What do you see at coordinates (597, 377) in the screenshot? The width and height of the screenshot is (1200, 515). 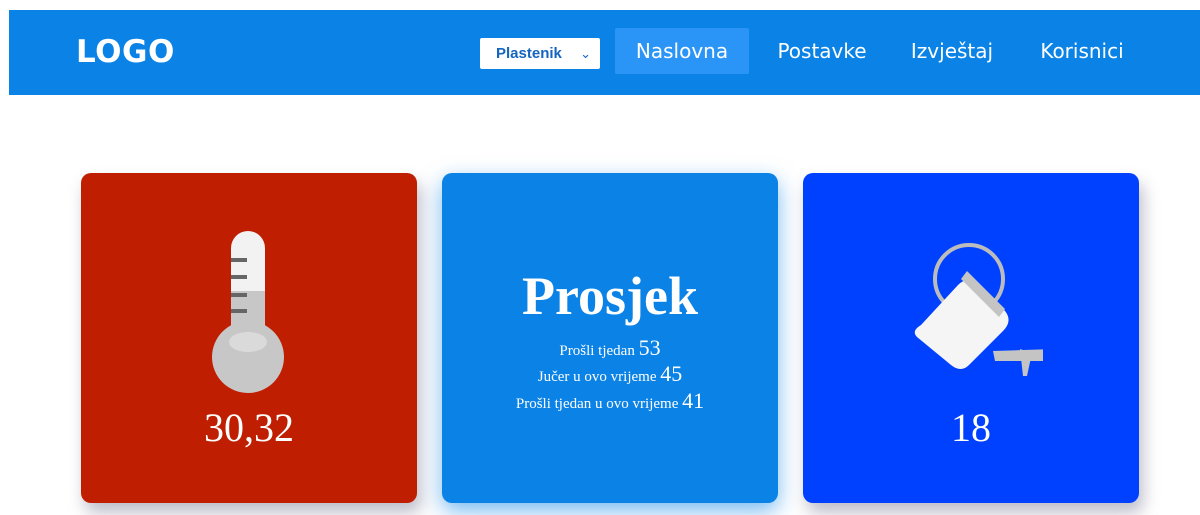 I see `average-label: Jučer u ovo vrijeme` at bounding box center [597, 377].